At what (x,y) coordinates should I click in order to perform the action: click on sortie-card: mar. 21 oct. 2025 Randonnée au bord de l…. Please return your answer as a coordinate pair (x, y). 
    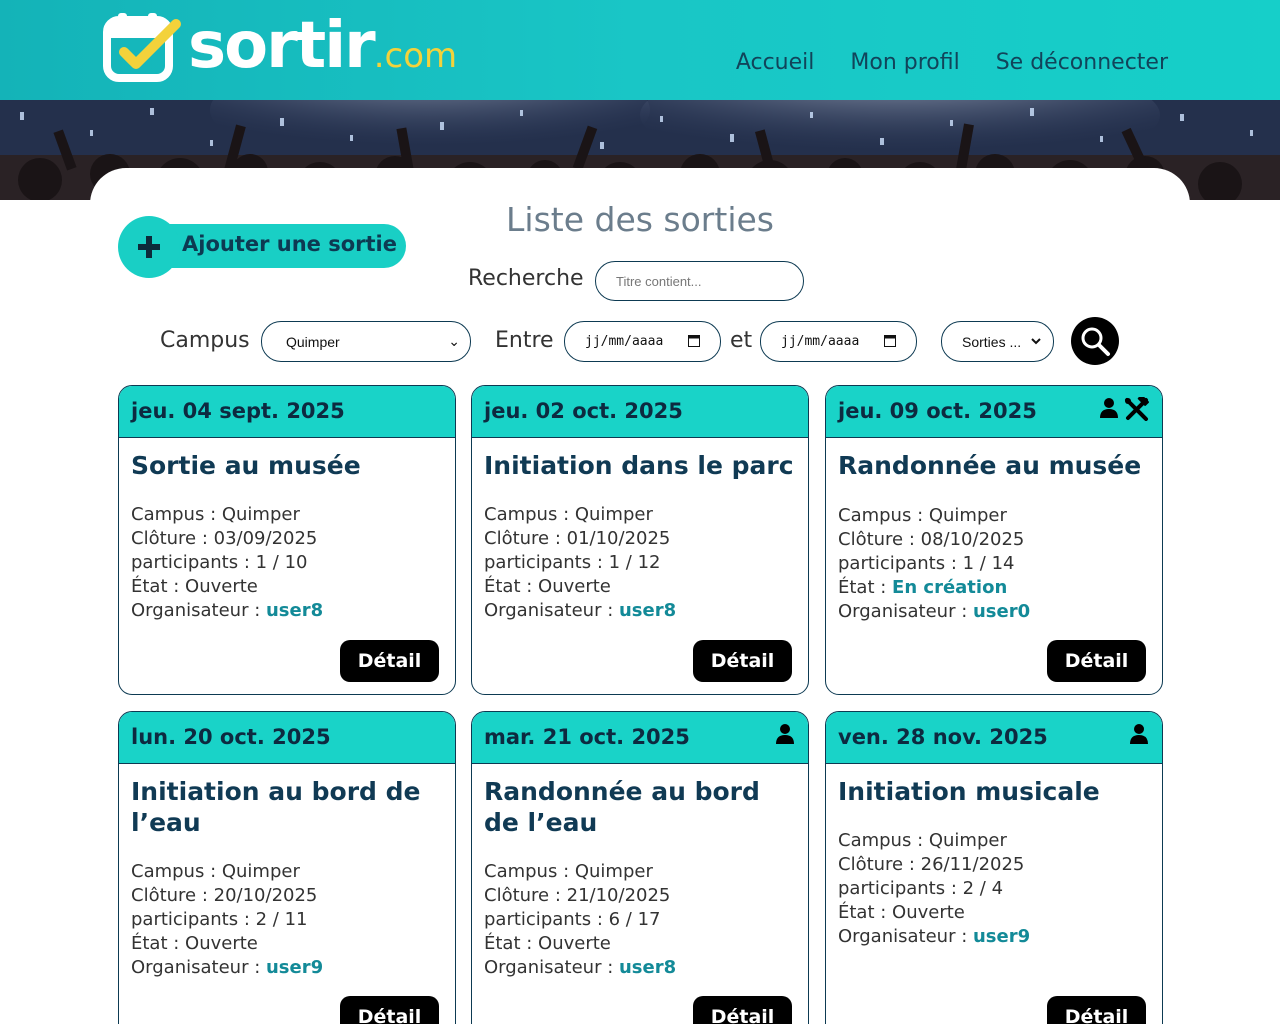
    Looking at the image, I should click on (640, 867).